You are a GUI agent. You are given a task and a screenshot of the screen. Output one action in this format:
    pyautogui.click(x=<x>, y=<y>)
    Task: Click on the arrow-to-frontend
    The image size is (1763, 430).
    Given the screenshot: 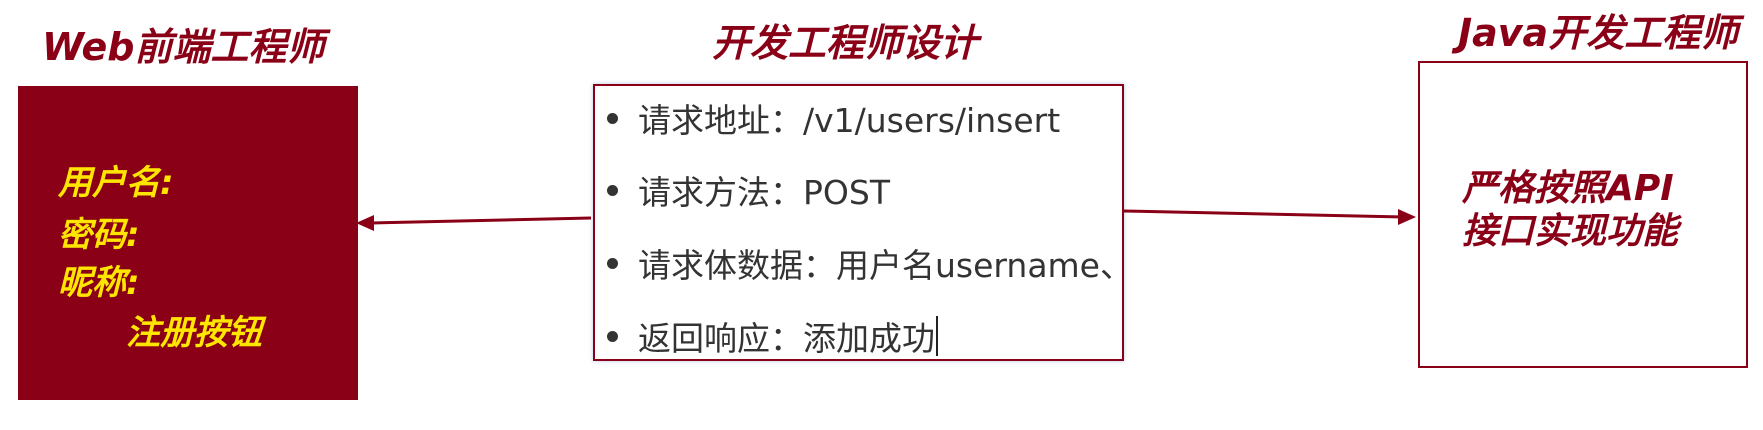 What is the action you would take?
    pyautogui.click(x=474, y=223)
    